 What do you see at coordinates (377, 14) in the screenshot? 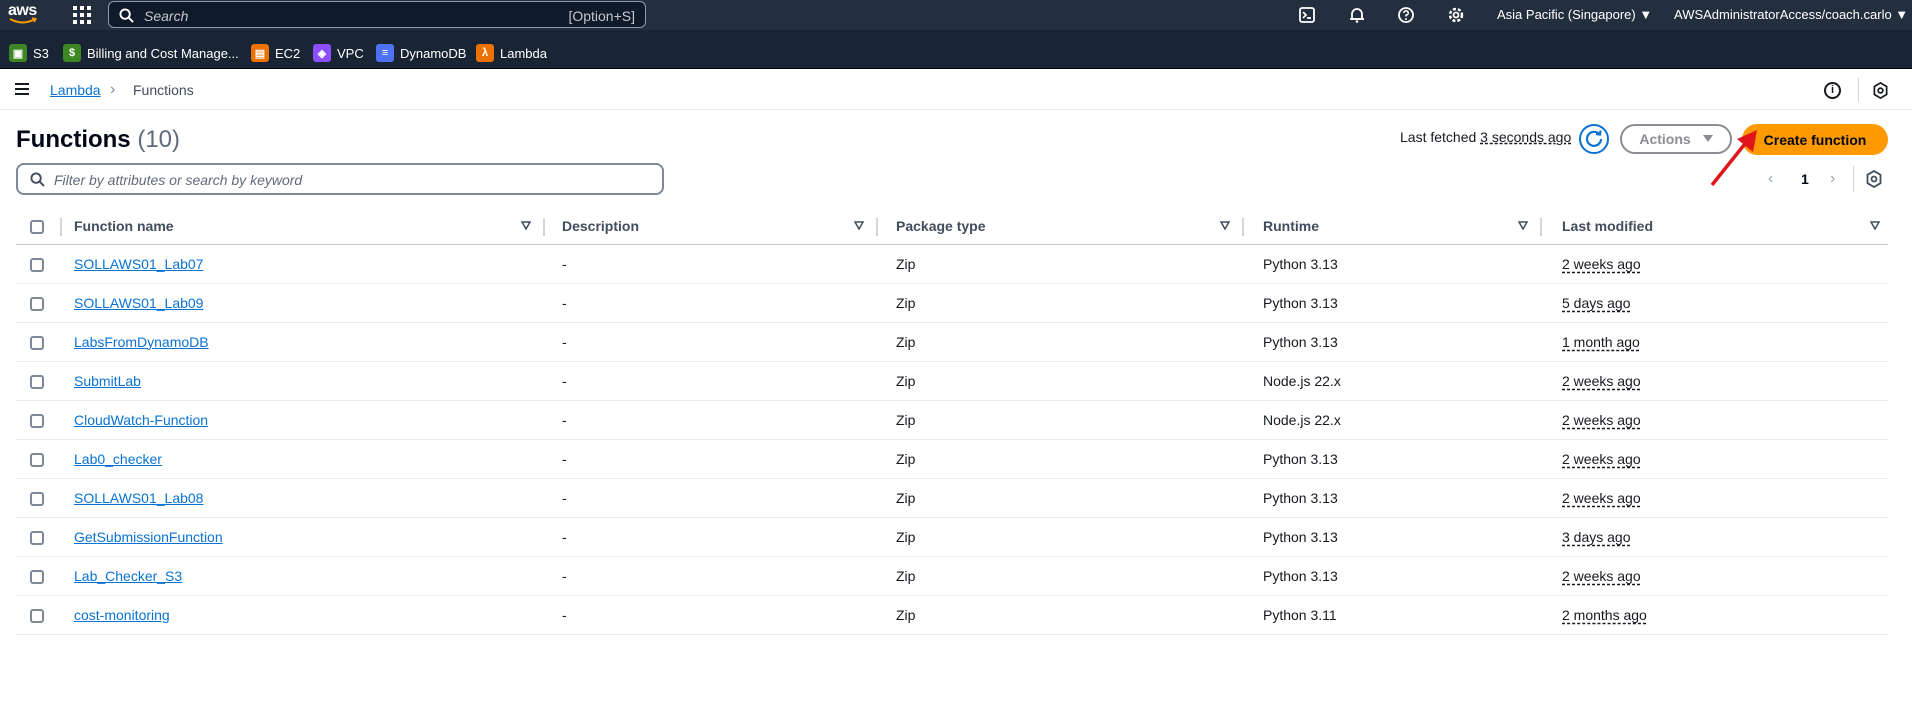
I see `global-search-input: Search [Option+S]` at bounding box center [377, 14].